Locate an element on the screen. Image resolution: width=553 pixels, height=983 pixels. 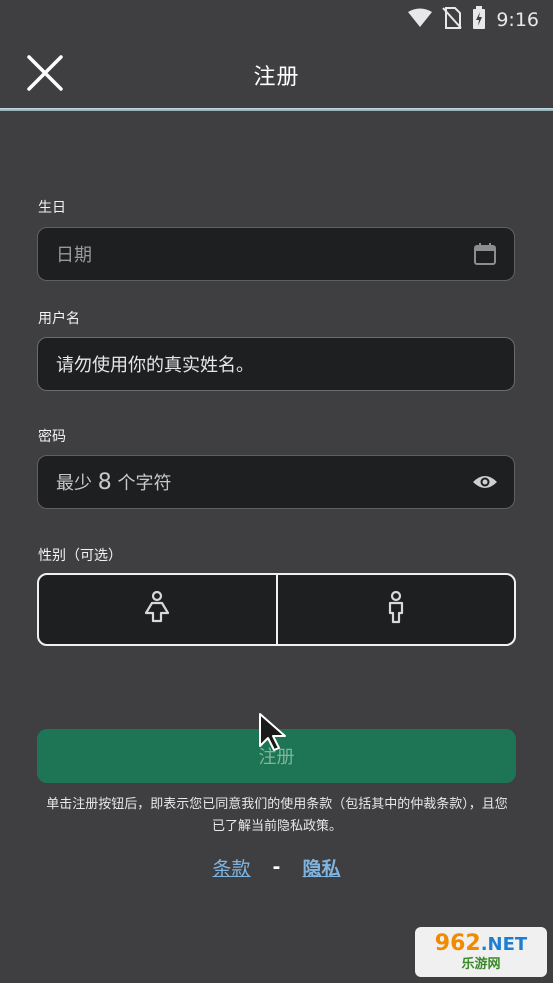
status-icons: 9:16 is located at coordinates (473, 20).